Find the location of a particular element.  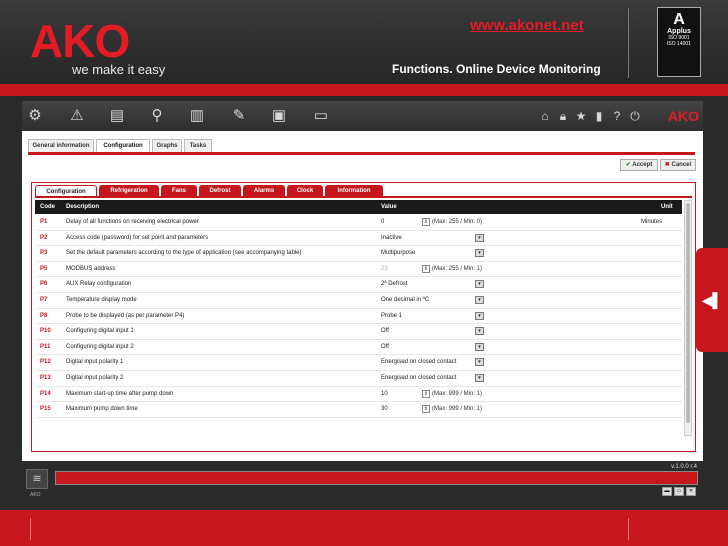

window-button-2: ▭ is located at coordinates (679, 491).